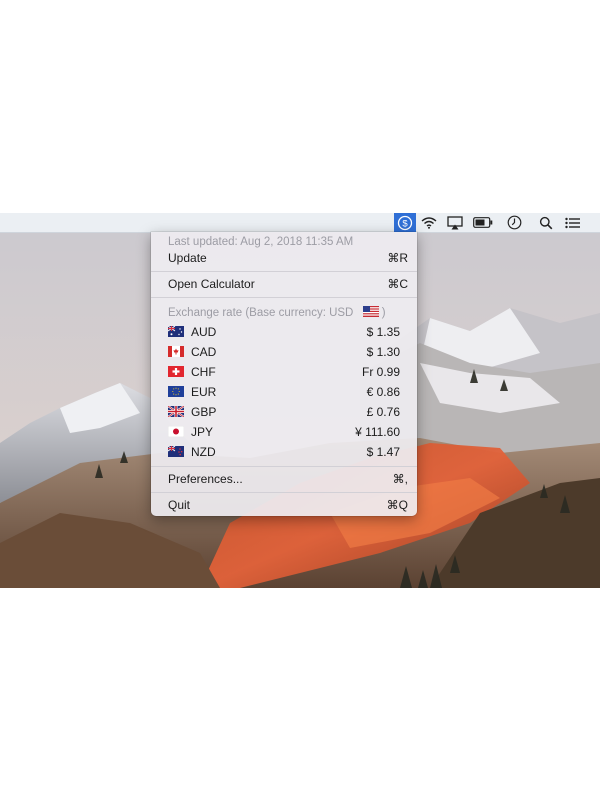 The width and height of the screenshot is (600, 800). I want to click on rate-row-gbp: GBP £ 0.76, so click(284, 412).